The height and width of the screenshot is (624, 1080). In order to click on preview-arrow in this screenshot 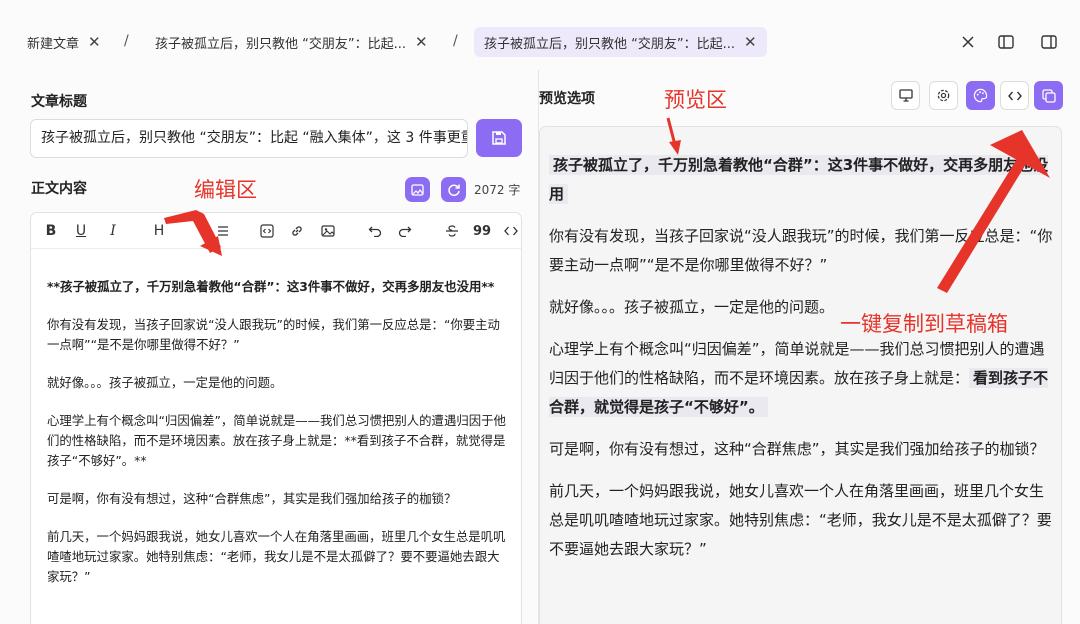, I will do `click(671, 131)`.